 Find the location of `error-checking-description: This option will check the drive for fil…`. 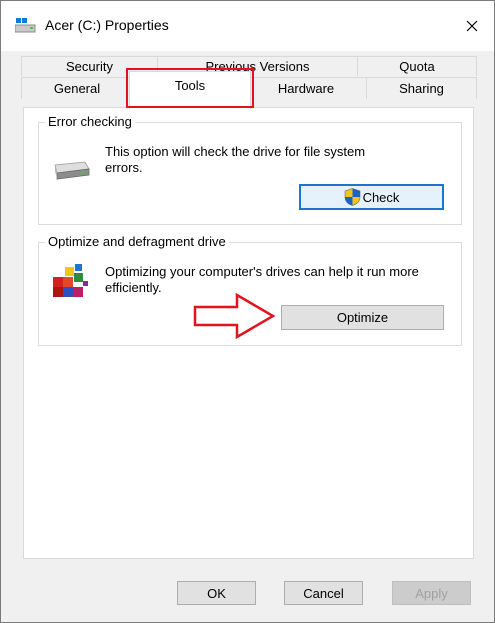

error-checking-description: This option will check the drive for fil… is located at coordinates (235, 159).